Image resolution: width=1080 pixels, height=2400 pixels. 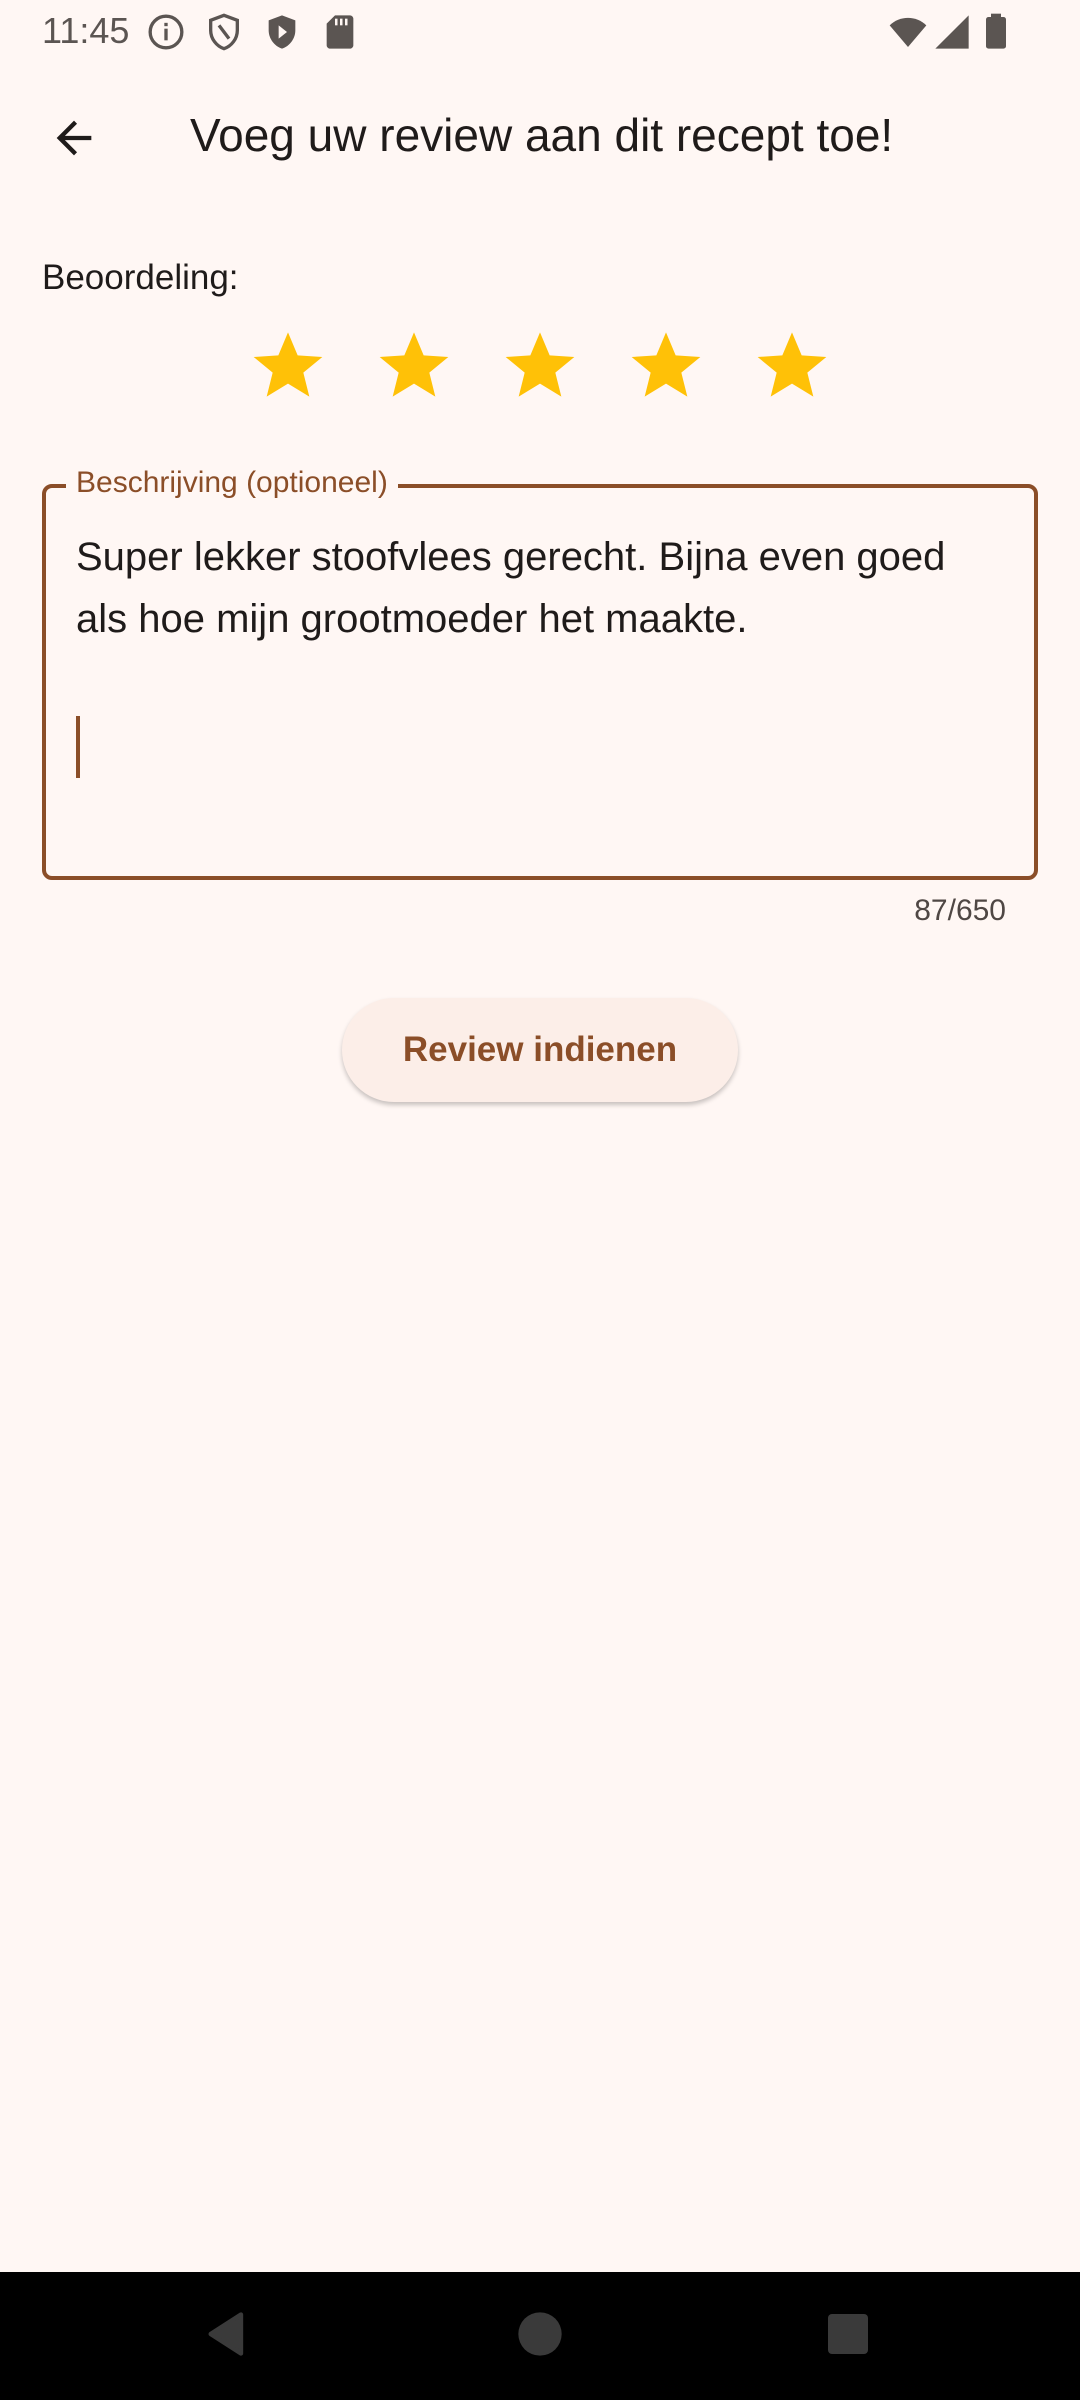 What do you see at coordinates (282, 32) in the screenshot?
I see `play-shield-icon` at bounding box center [282, 32].